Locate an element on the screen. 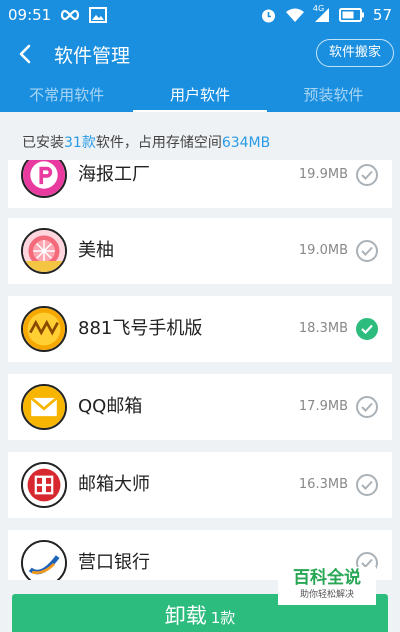  alarm-icon is located at coordinates (268, 15).